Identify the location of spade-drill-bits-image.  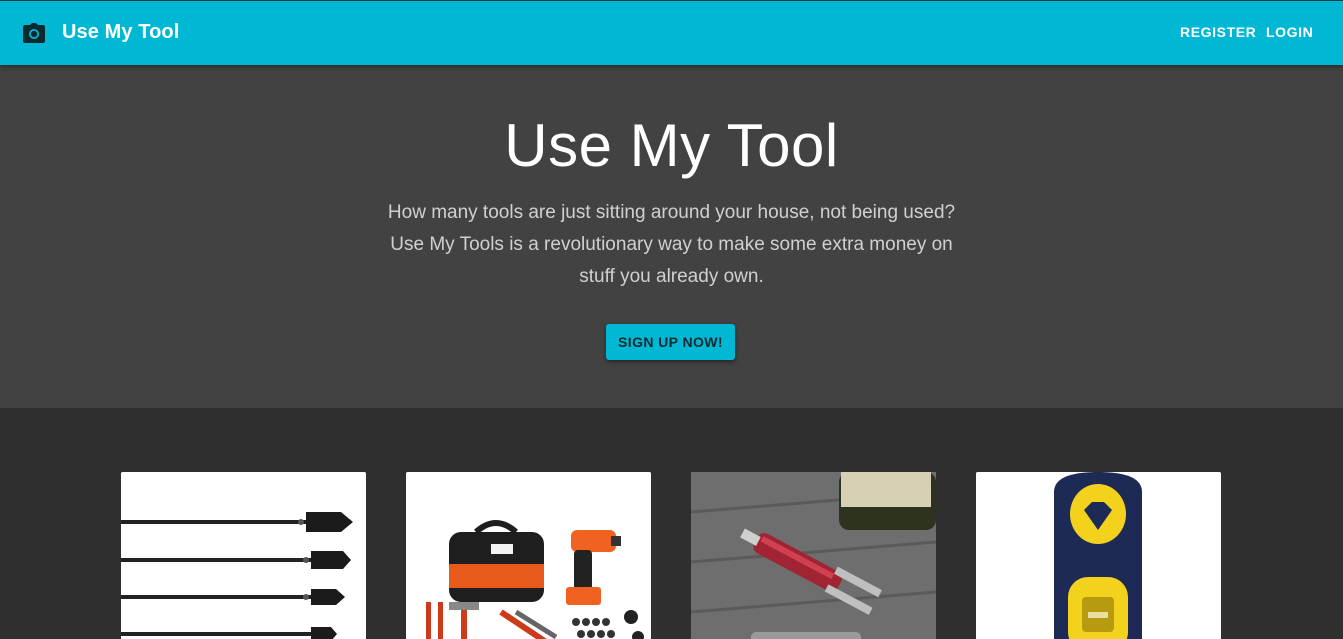
(243, 555).